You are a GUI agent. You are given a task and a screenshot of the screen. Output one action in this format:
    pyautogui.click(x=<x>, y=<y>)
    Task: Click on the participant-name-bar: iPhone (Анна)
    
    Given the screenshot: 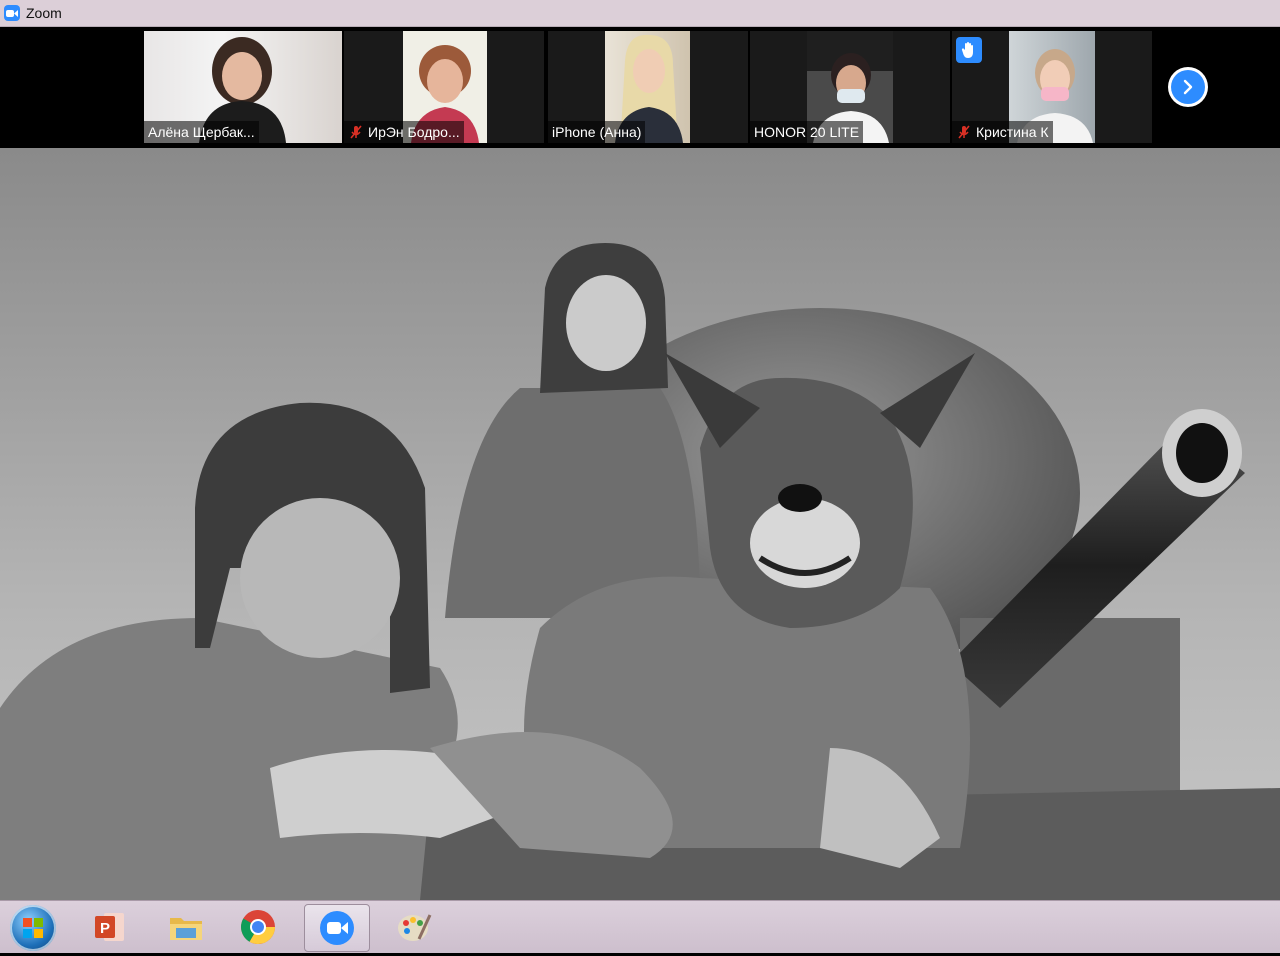 What is the action you would take?
    pyautogui.click(x=597, y=132)
    